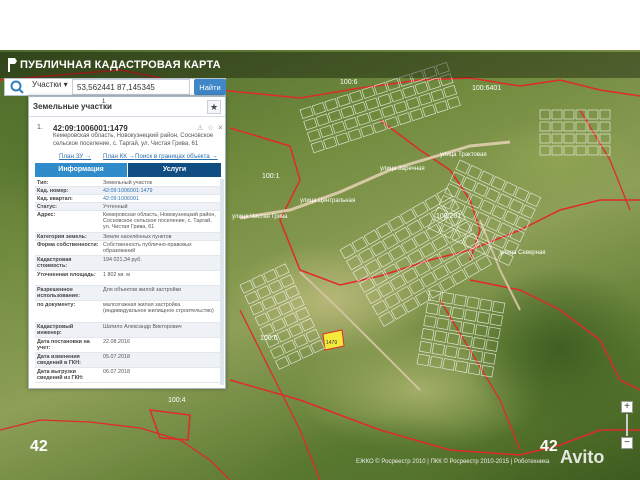  Describe the element at coordinates (176, 156) in the screenshot. I see `search-in-bounds-link: Поиск в границах объекта →` at that location.